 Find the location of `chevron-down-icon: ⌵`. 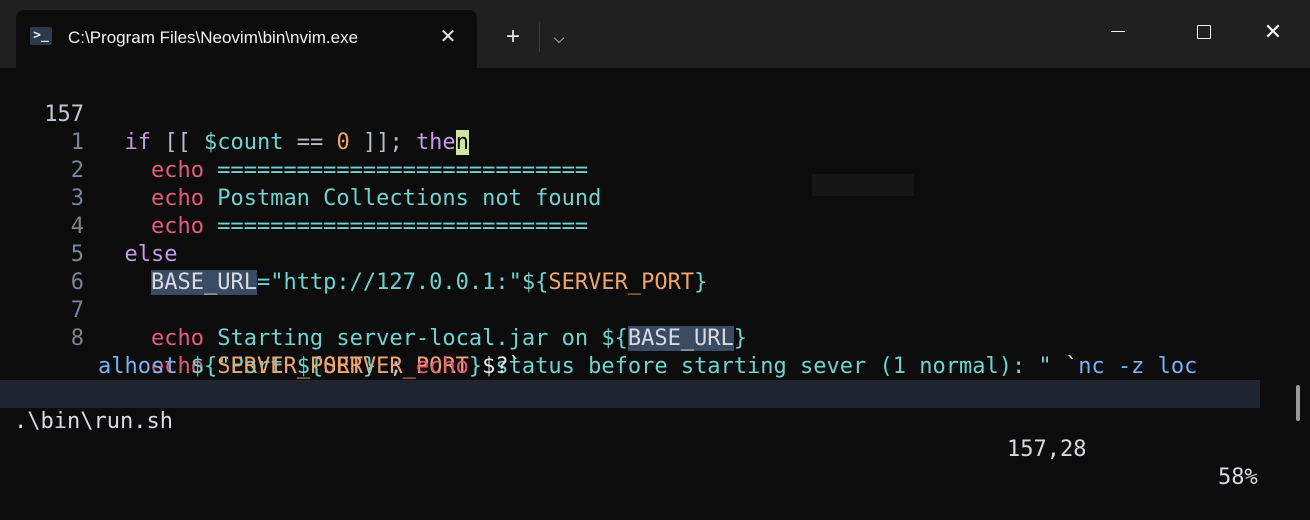

chevron-down-icon: ⌵ is located at coordinates (559, 38).